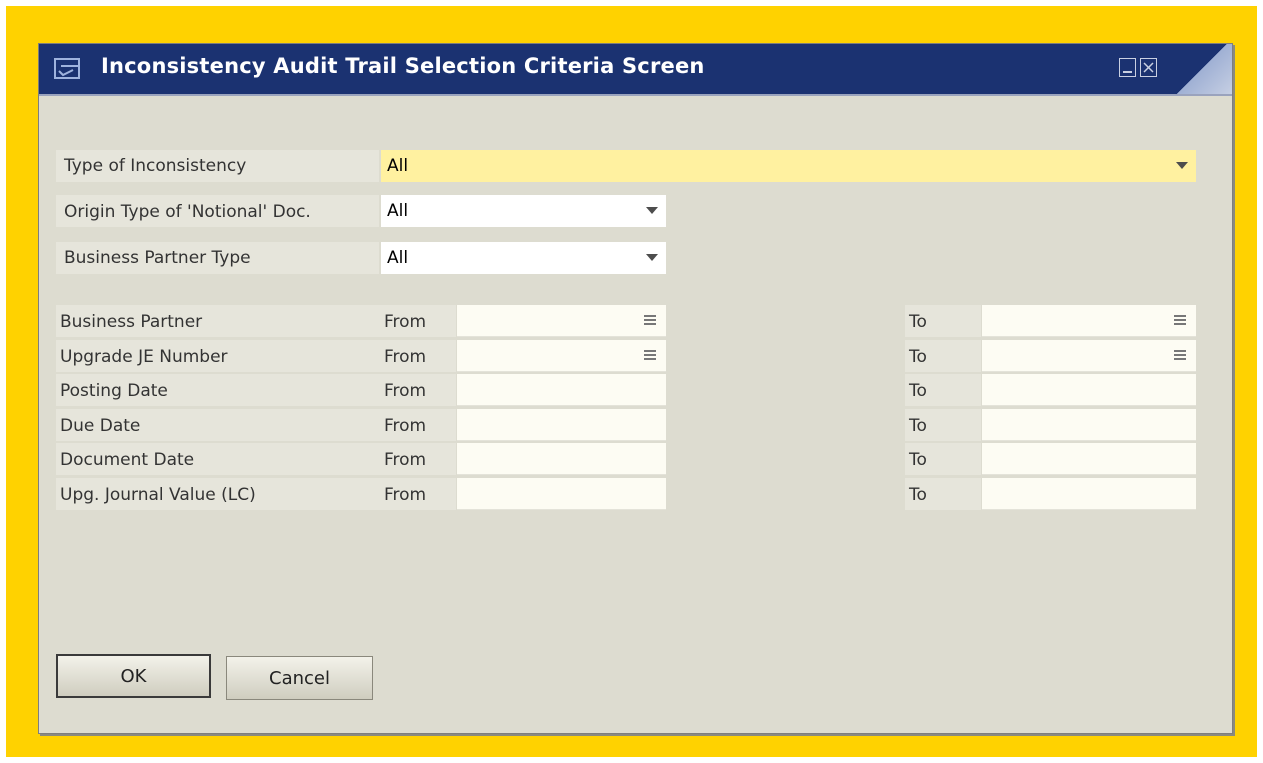 The width and height of the screenshot is (1263, 763). Describe the element at coordinates (155, 166) in the screenshot. I see `type-of-inconsistency-label: Type of Inconsistency` at that location.